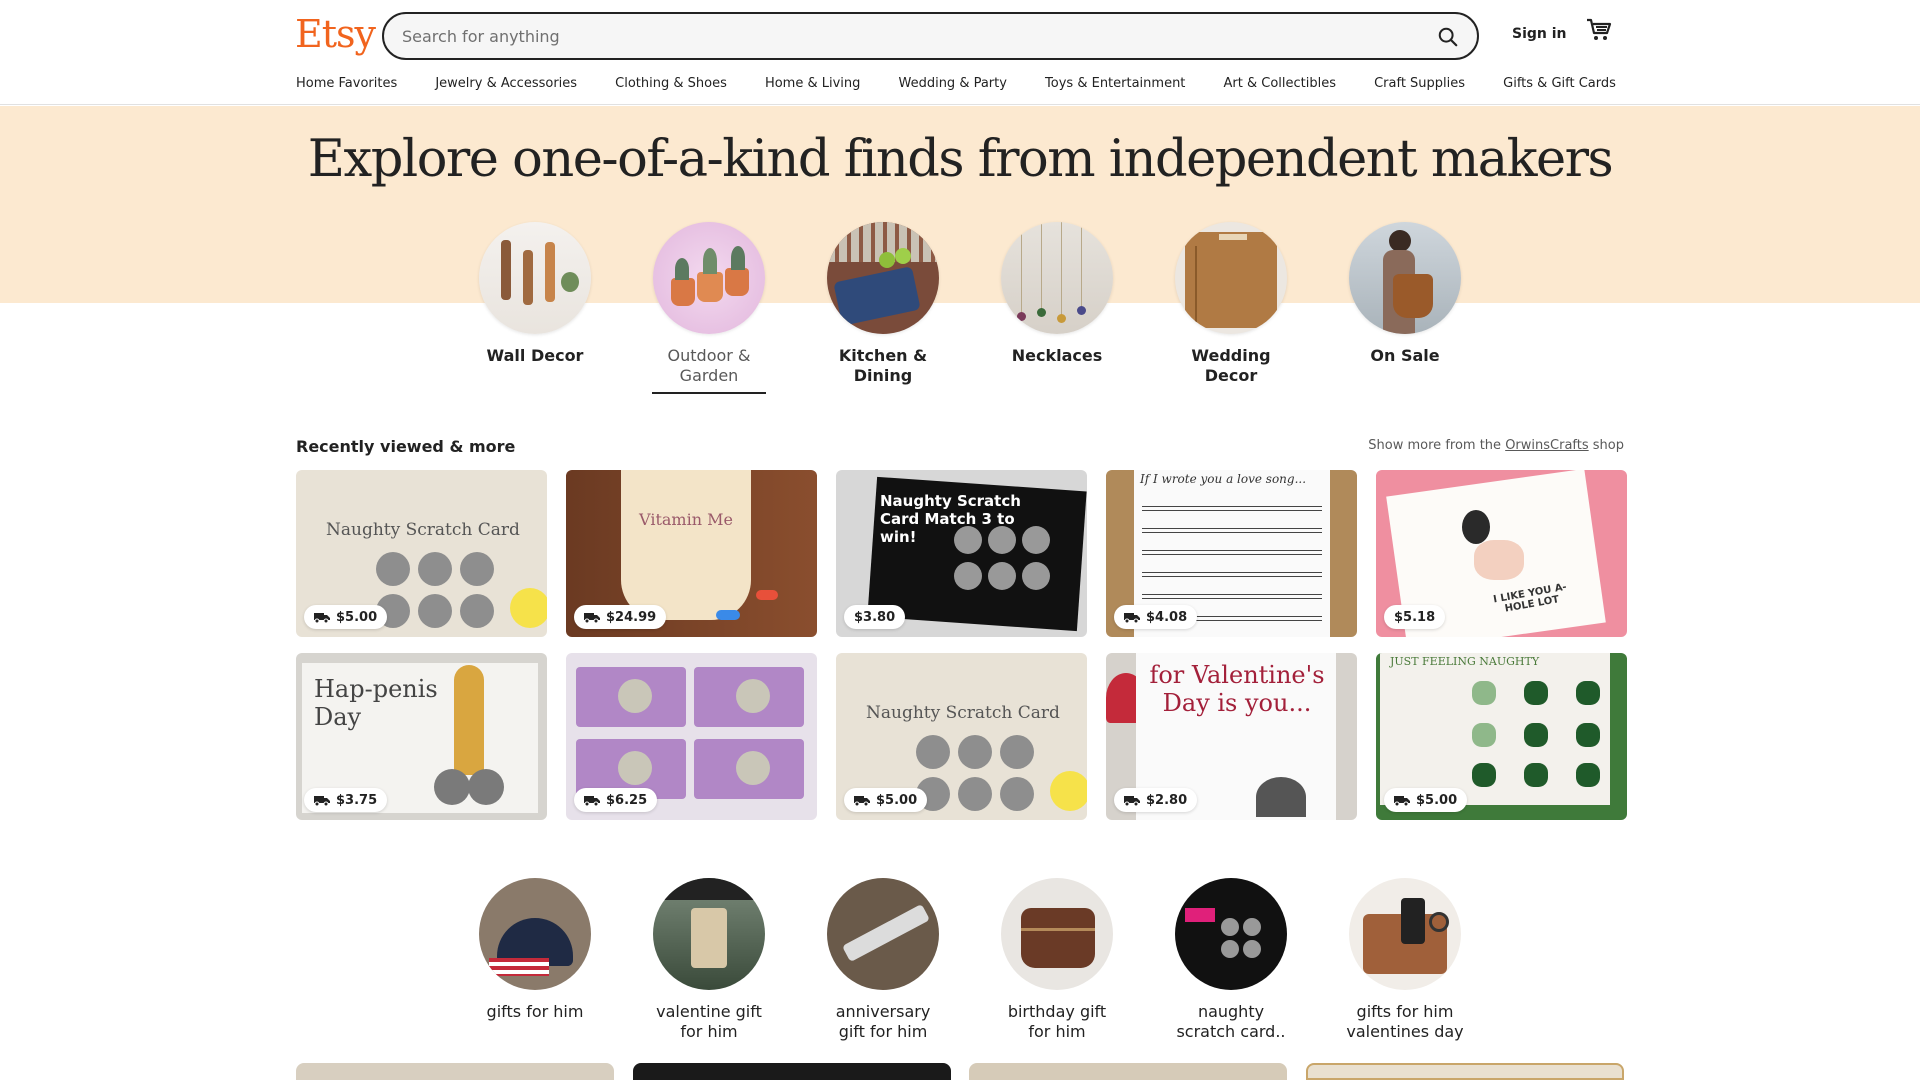 The width and height of the screenshot is (1920, 1080). I want to click on gift-suggestion: gifts for him, so click(535, 950).